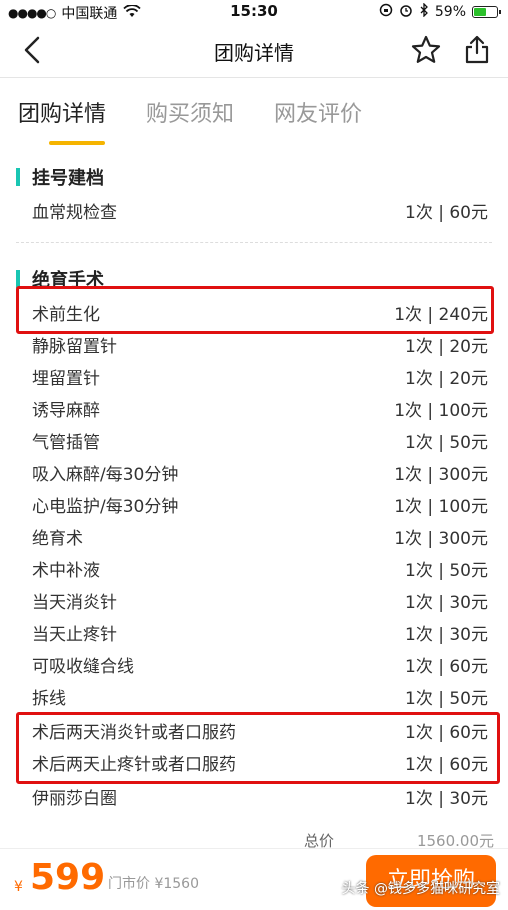 Image resolution: width=508 pixels, height=910 pixels. Describe the element at coordinates (74, 602) in the screenshot. I see `item-name: 当天消炎针` at that location.